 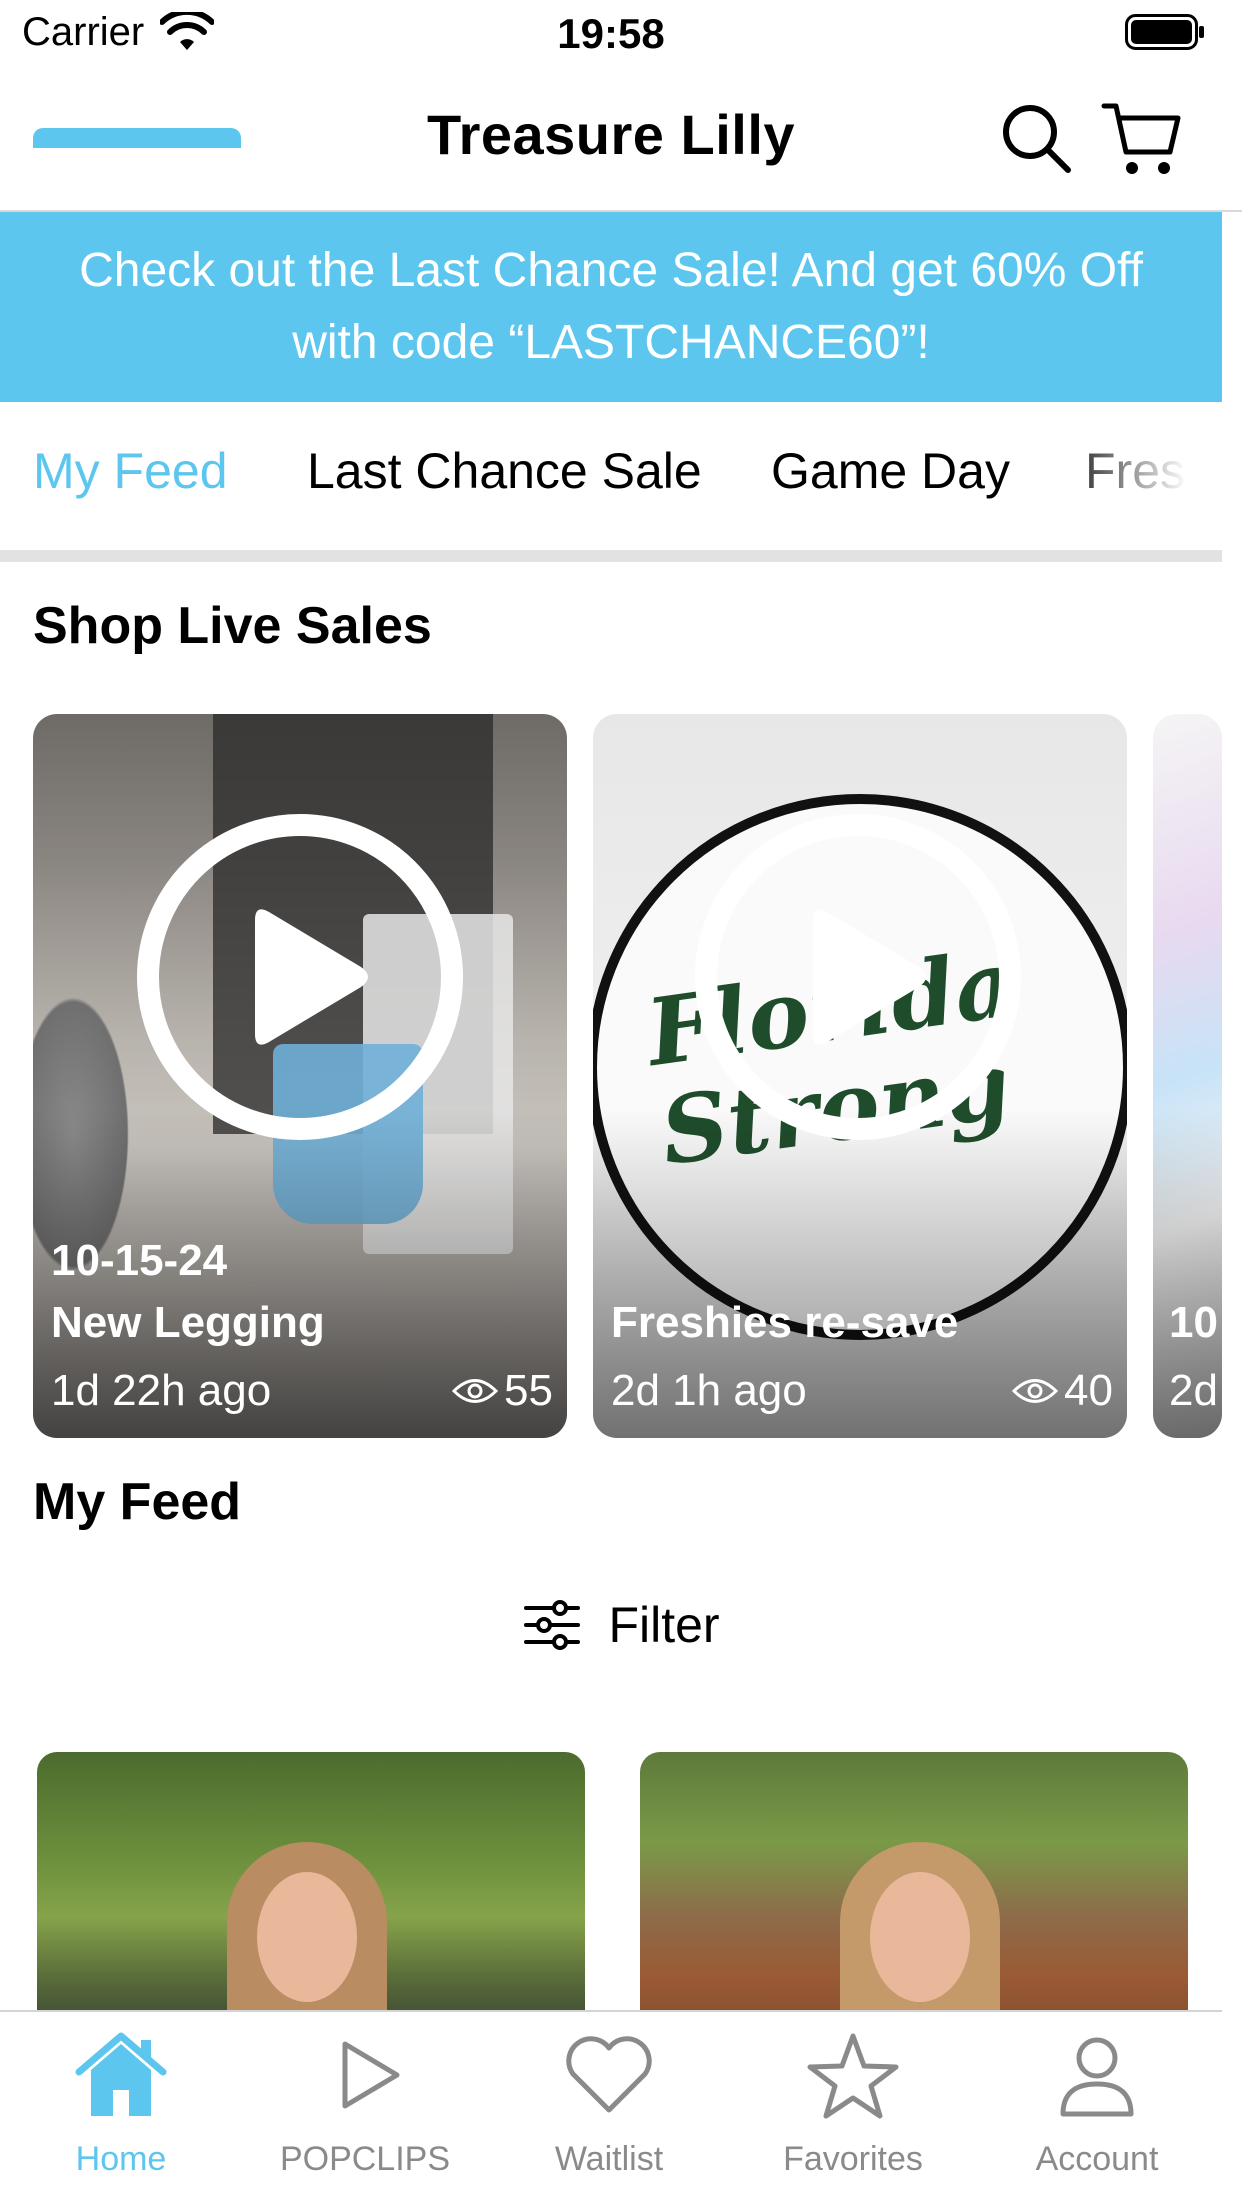 I want to click on card-time: 2d 1h ago, so click(x=709, y=1390).